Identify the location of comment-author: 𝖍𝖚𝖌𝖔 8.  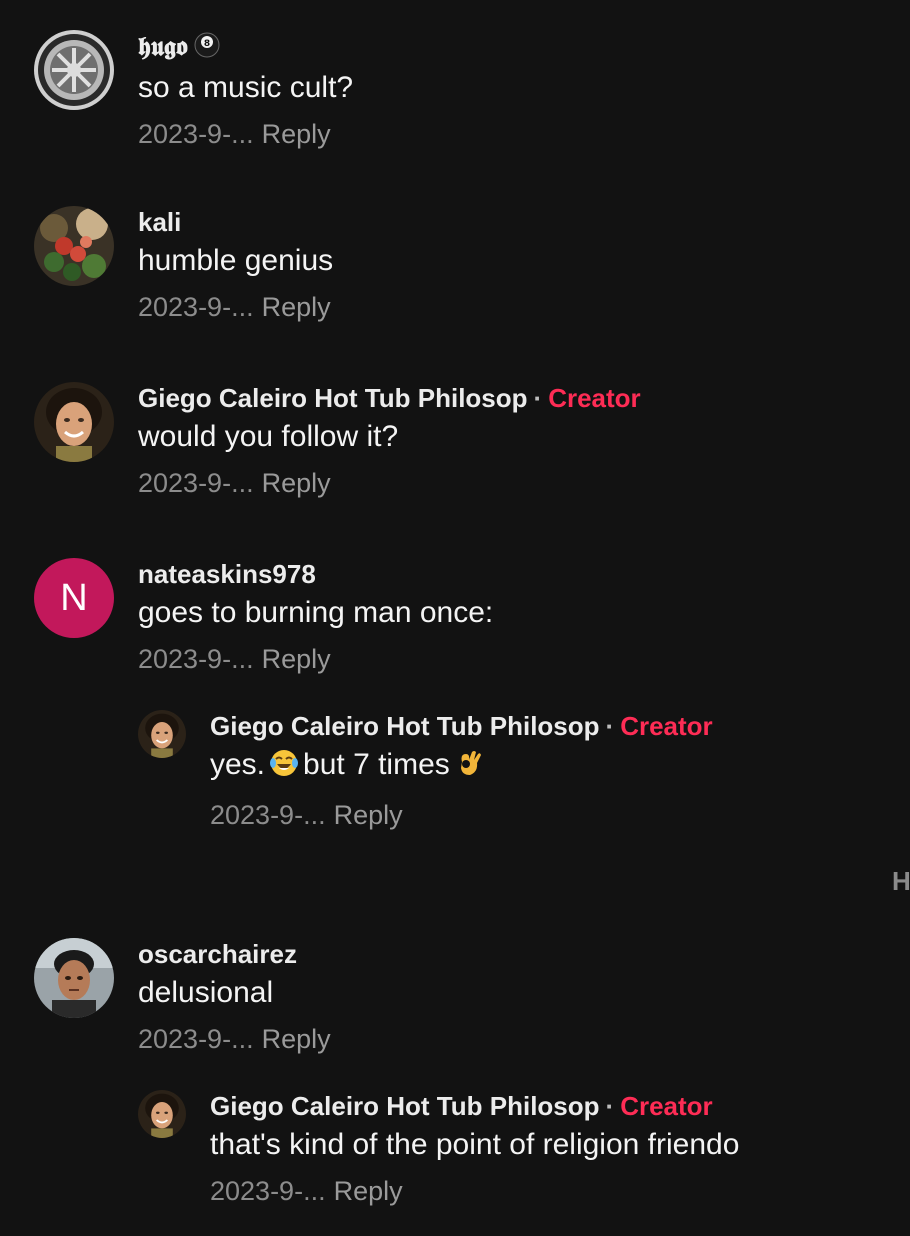
(245, 47).